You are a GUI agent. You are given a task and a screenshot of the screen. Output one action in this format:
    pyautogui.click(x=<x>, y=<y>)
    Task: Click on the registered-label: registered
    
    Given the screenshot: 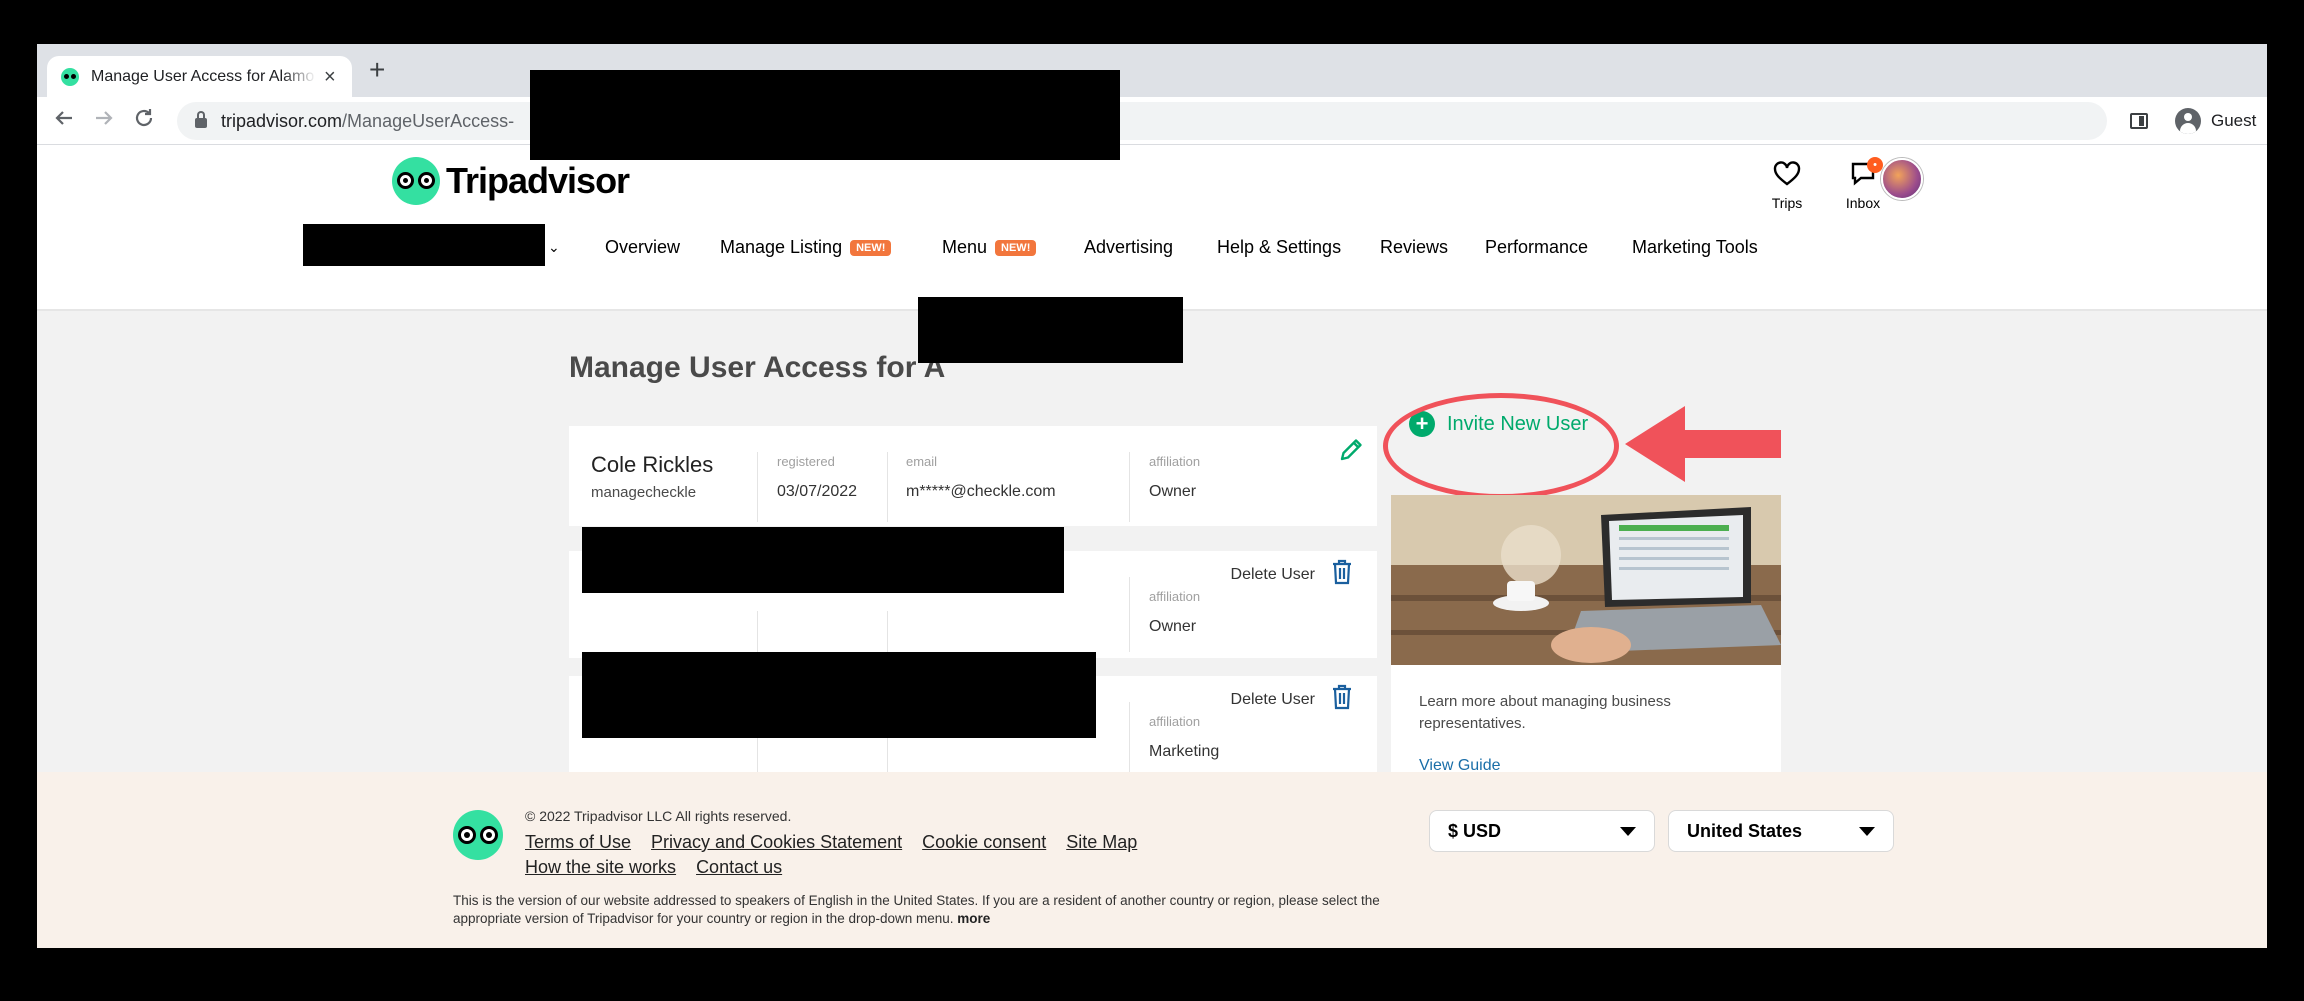 What is the action you would take?
    pyautogui.click(x=806, y=461)
    